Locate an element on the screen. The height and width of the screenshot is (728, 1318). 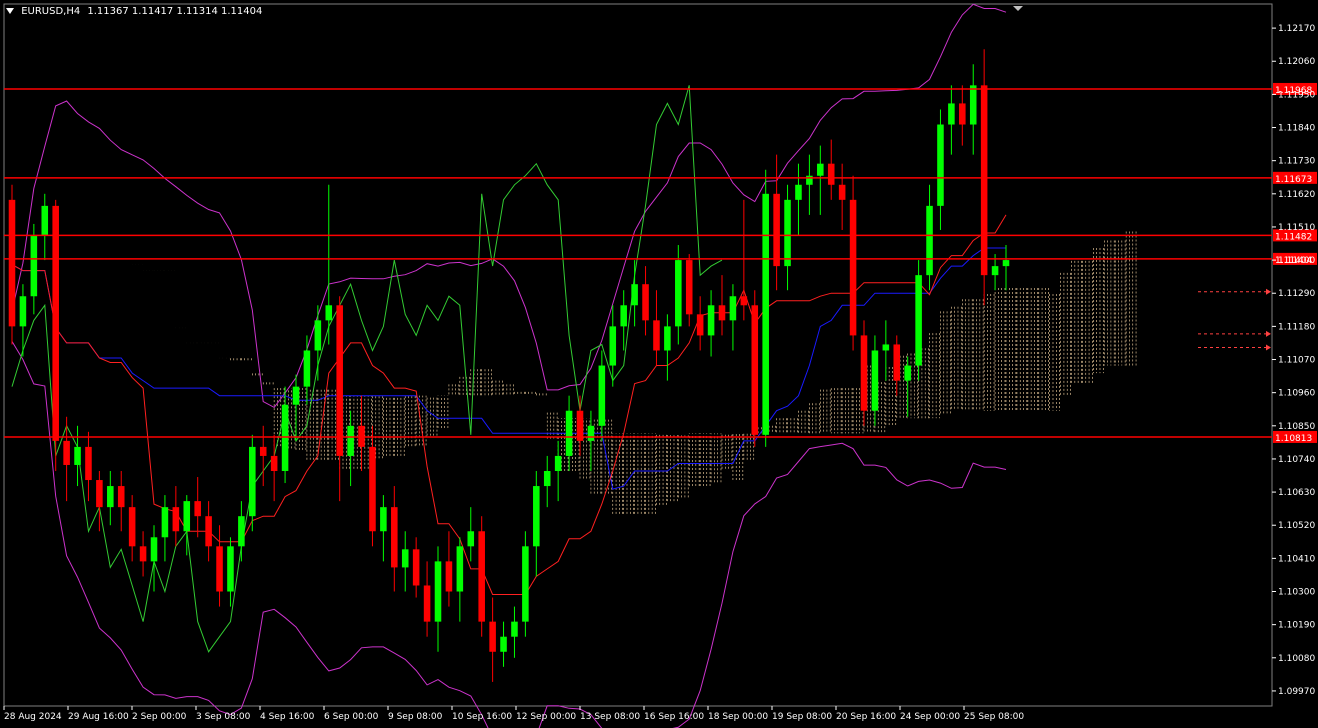
y-tick-label: 1.12060 is located at coordinates (1296, 62).